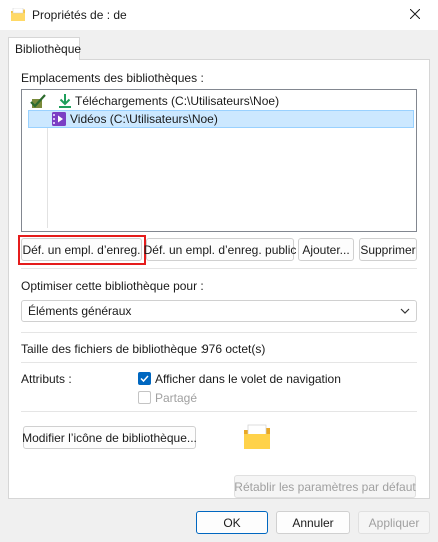 This screenshot has height=542, width=438. I want to click on attributes-label: Attributs :, so click(46, 379).